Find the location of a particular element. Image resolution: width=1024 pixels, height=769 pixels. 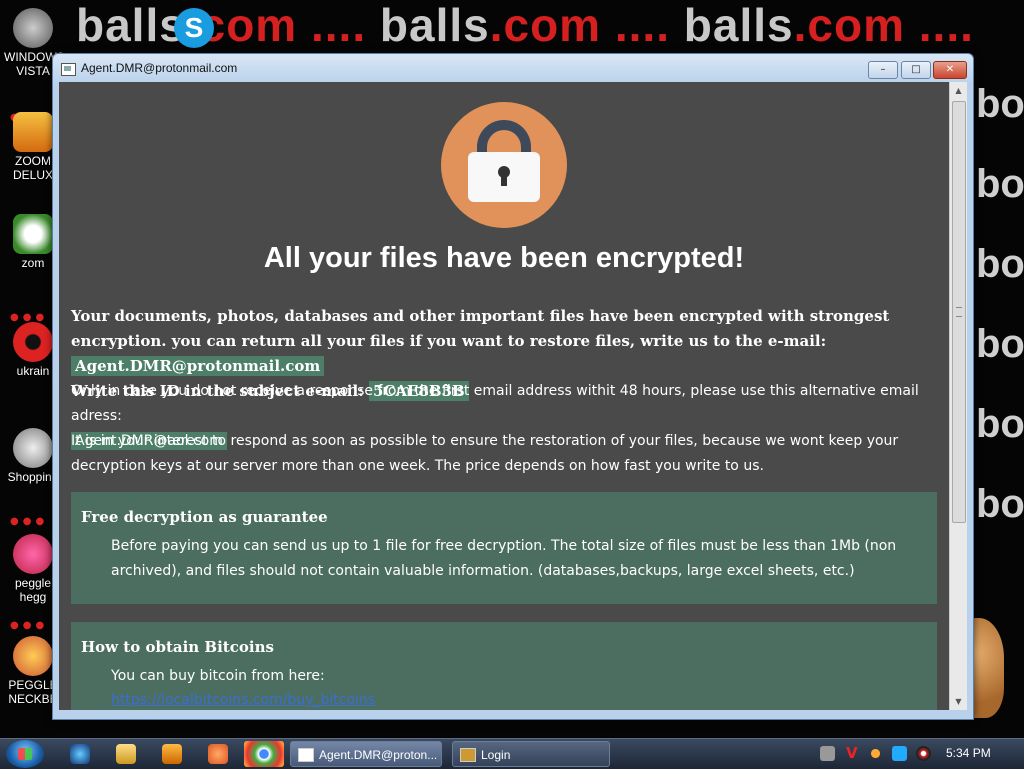

free-decryption-title: Free decryption as guarantee is located at coordinates (204, 517).